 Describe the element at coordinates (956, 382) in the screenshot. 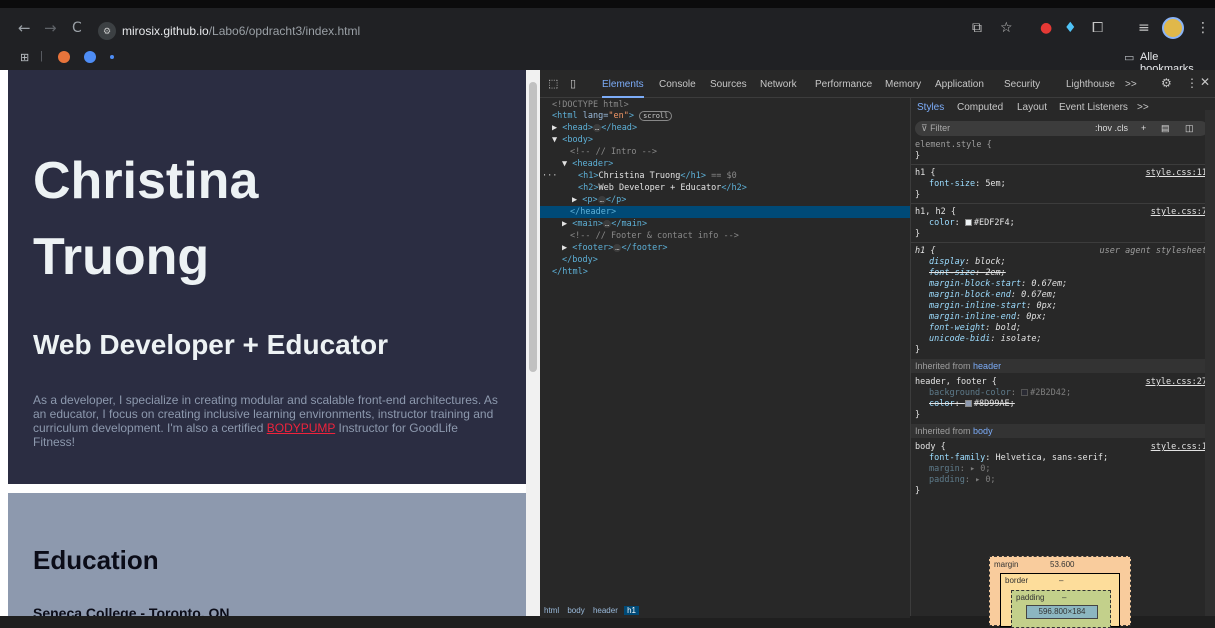

I see `rule4-selector: header, footer {` at that location.